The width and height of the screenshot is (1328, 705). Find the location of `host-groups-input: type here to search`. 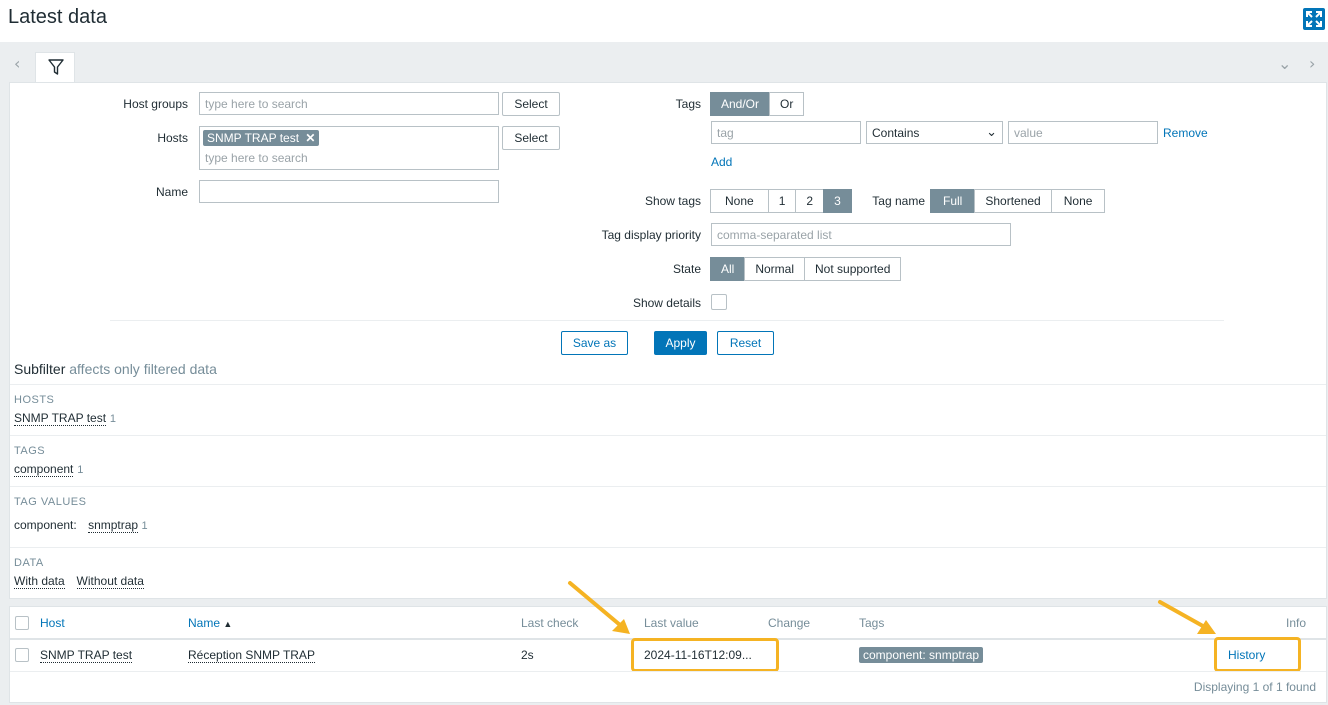

host-groups-input: type here to search is located at coordinates (349, 103).